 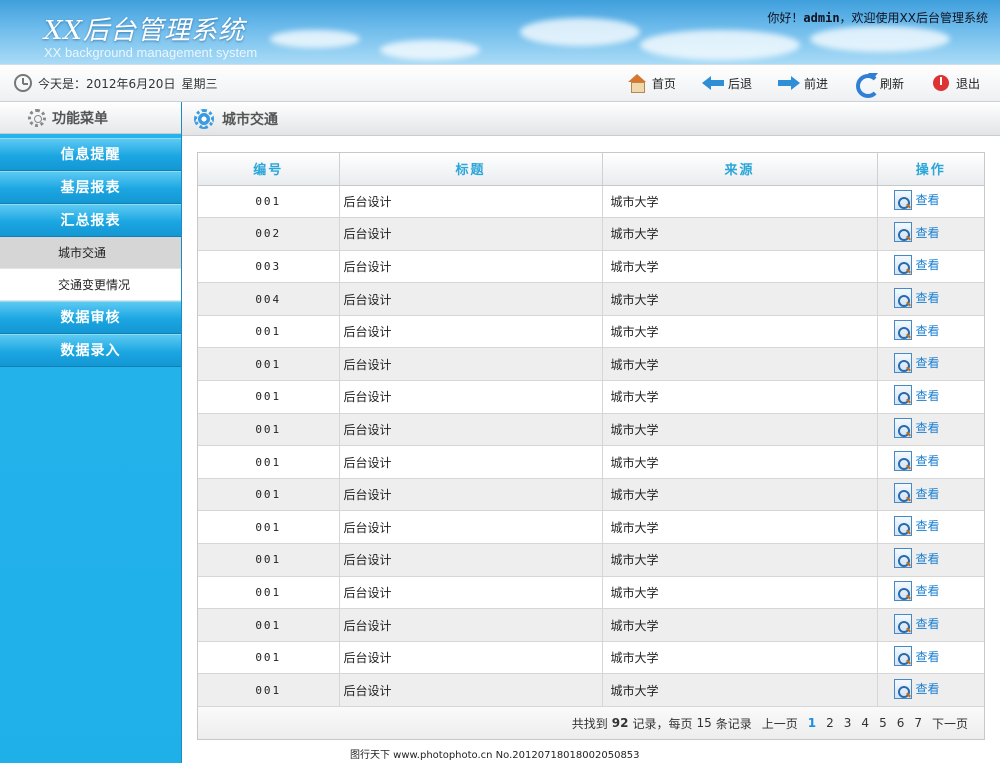 I want to click on pager-prev-link: 上一页, so click(x=780, y=723).